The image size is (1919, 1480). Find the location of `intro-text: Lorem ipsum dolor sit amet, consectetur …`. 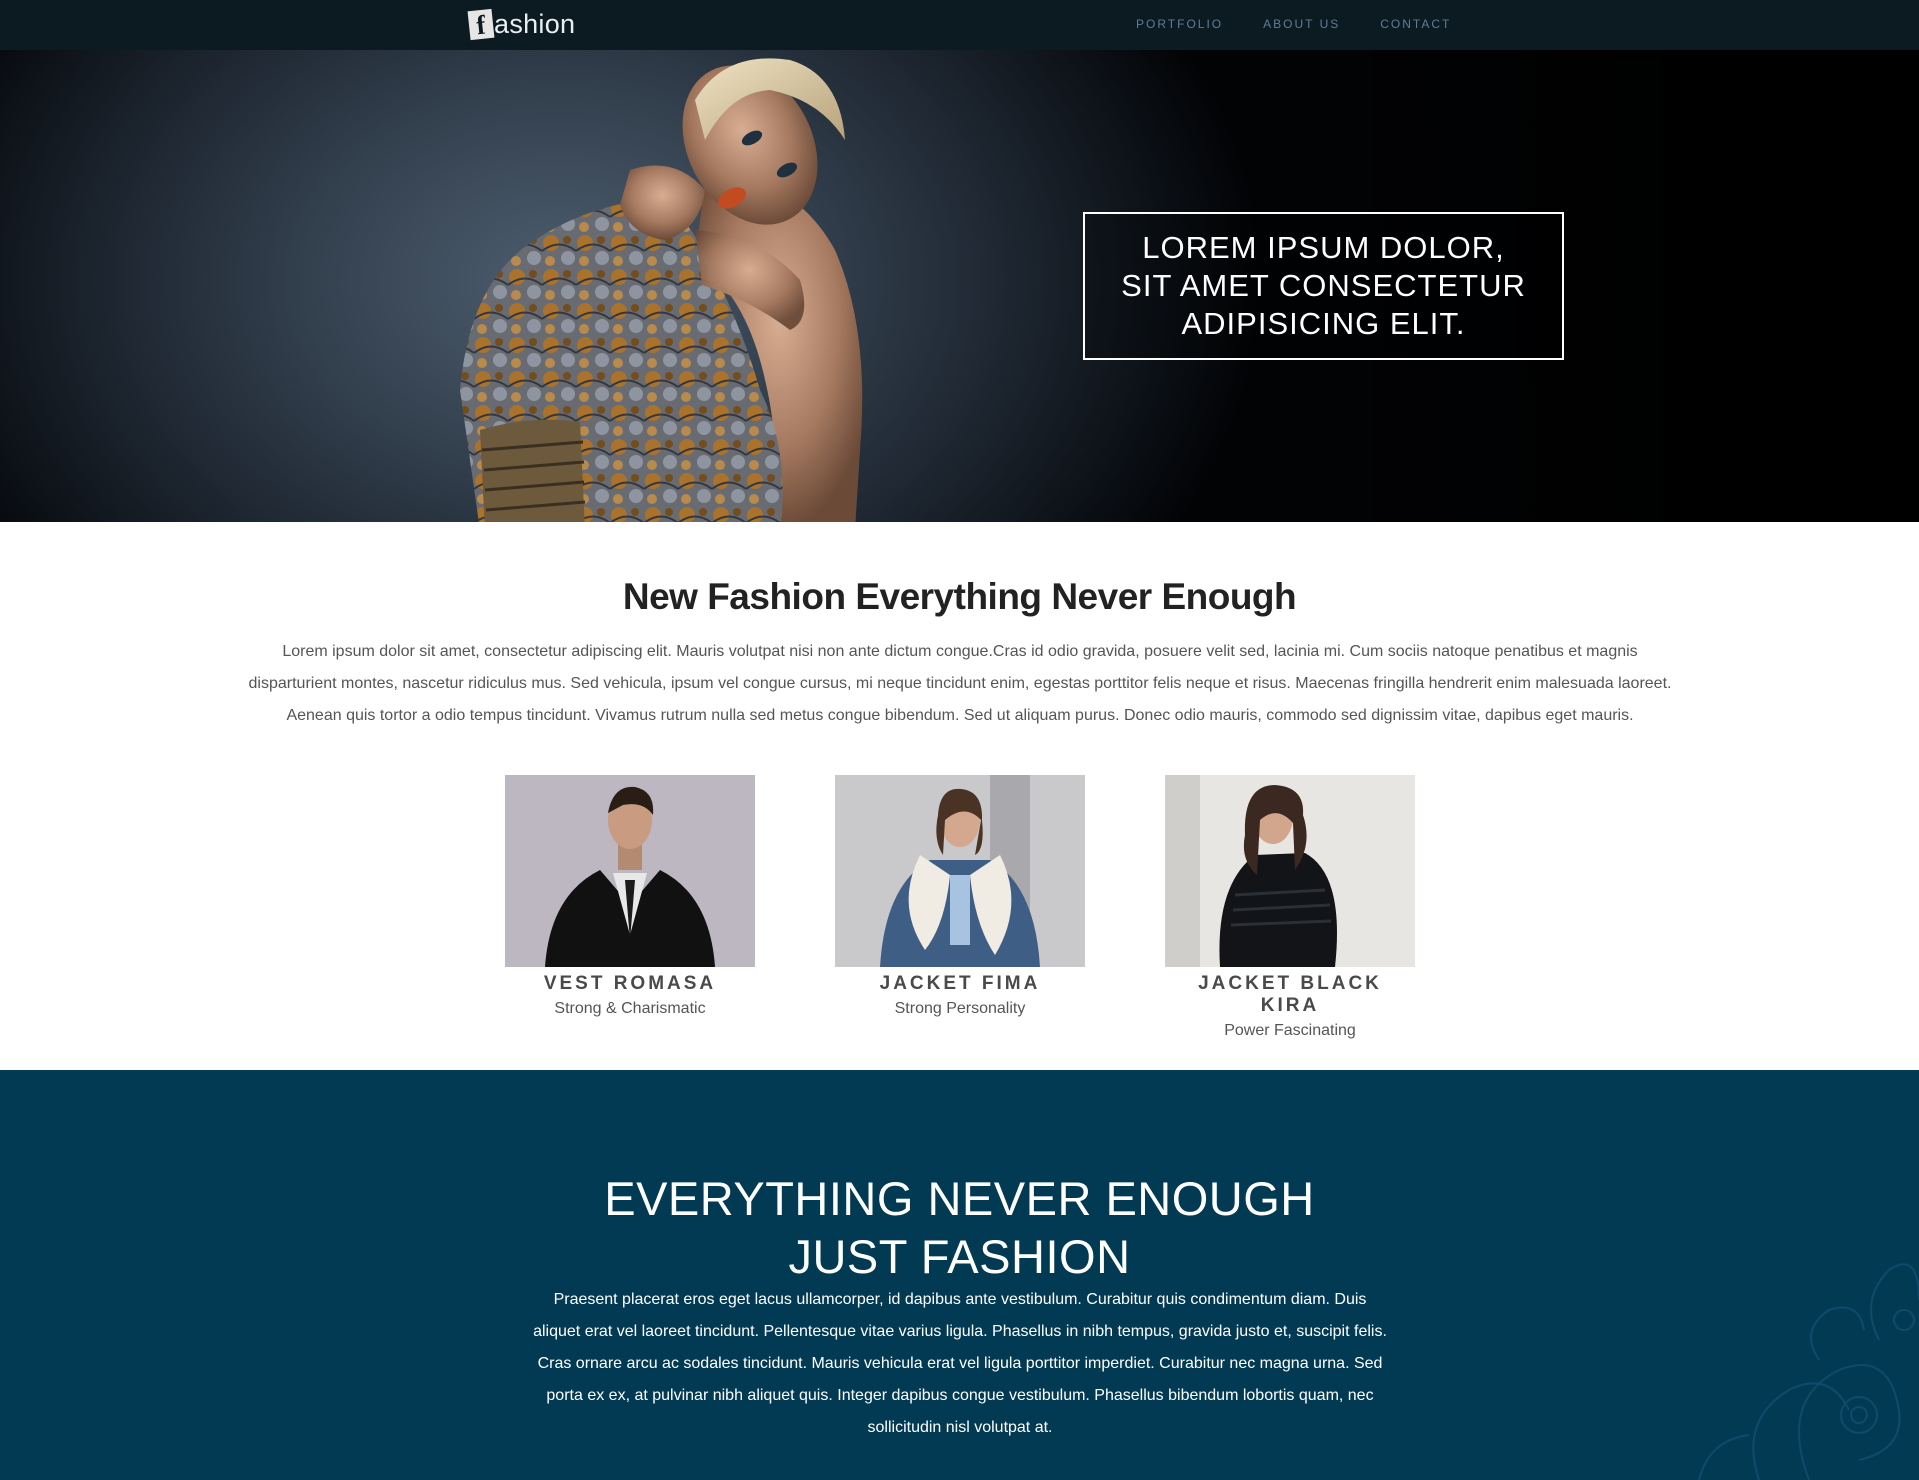

intro-text: Lorem ipsum dolor sit amet, consectetur … is located at coordinates (960, 683).